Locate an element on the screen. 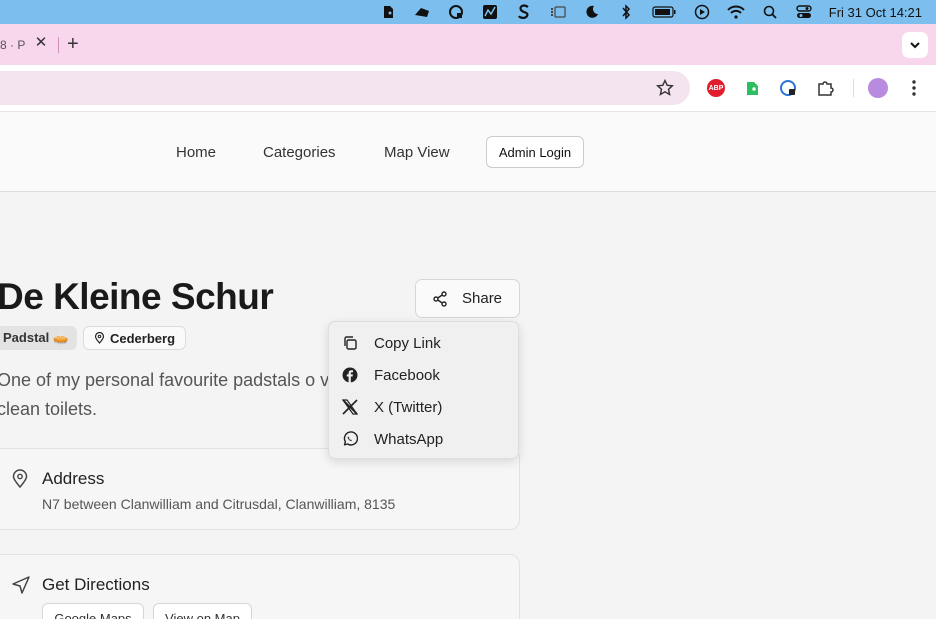  tab-search-button is located at coordinates (915, 45).